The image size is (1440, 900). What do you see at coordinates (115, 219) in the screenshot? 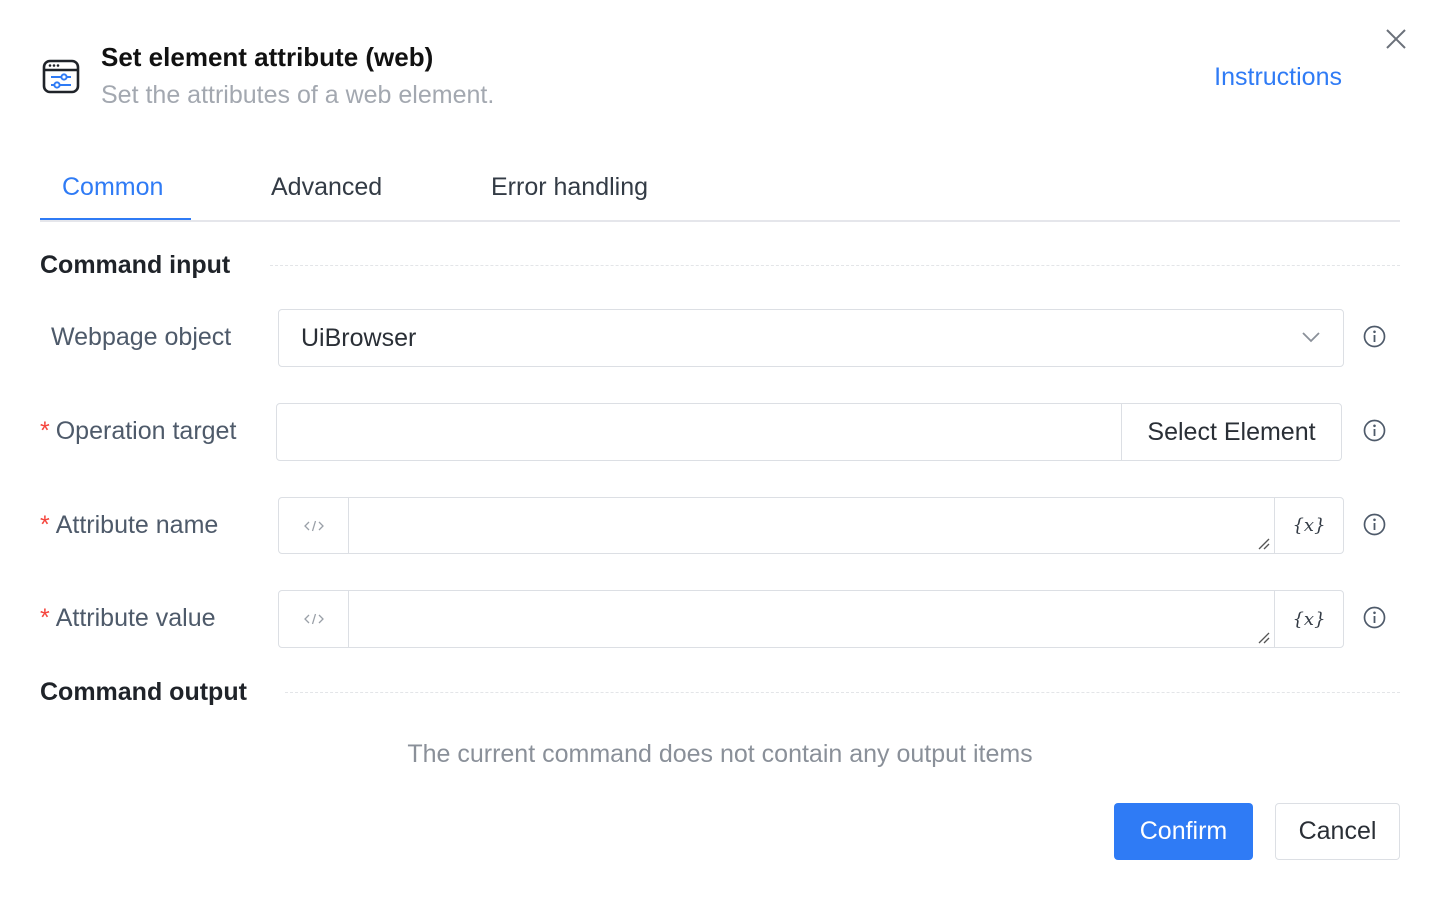
I see `active-tab-indicator` at bounding box center [115, 219].